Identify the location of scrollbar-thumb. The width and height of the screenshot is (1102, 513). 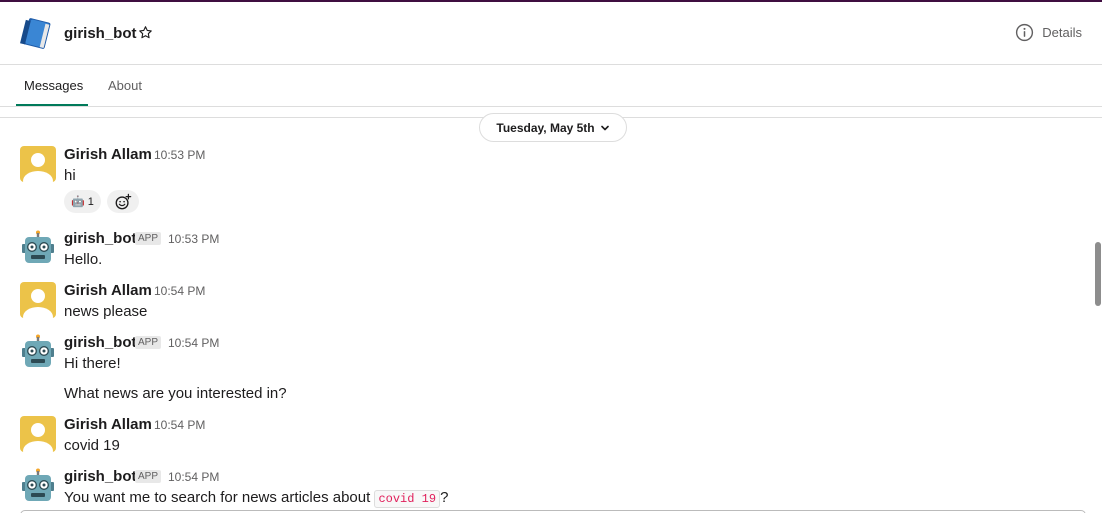
(1098, 274).